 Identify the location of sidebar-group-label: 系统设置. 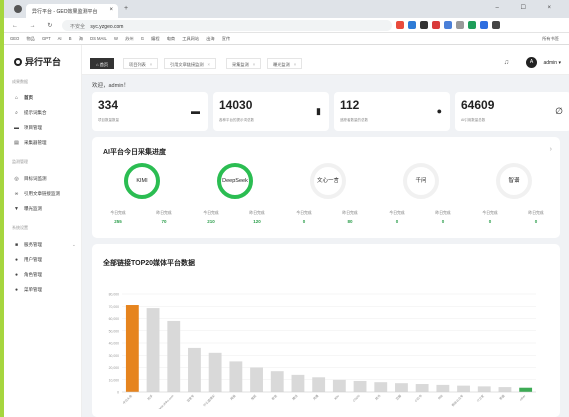
(20, 227).